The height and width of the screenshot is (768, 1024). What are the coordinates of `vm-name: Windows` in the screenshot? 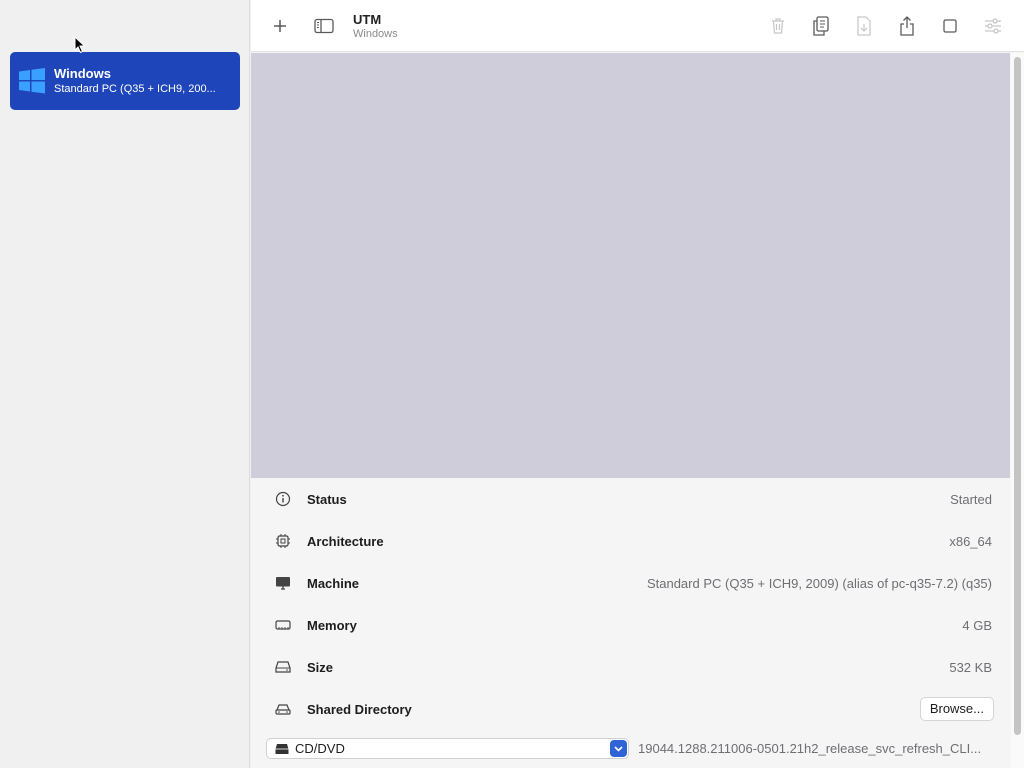 It's located at (82, 73).